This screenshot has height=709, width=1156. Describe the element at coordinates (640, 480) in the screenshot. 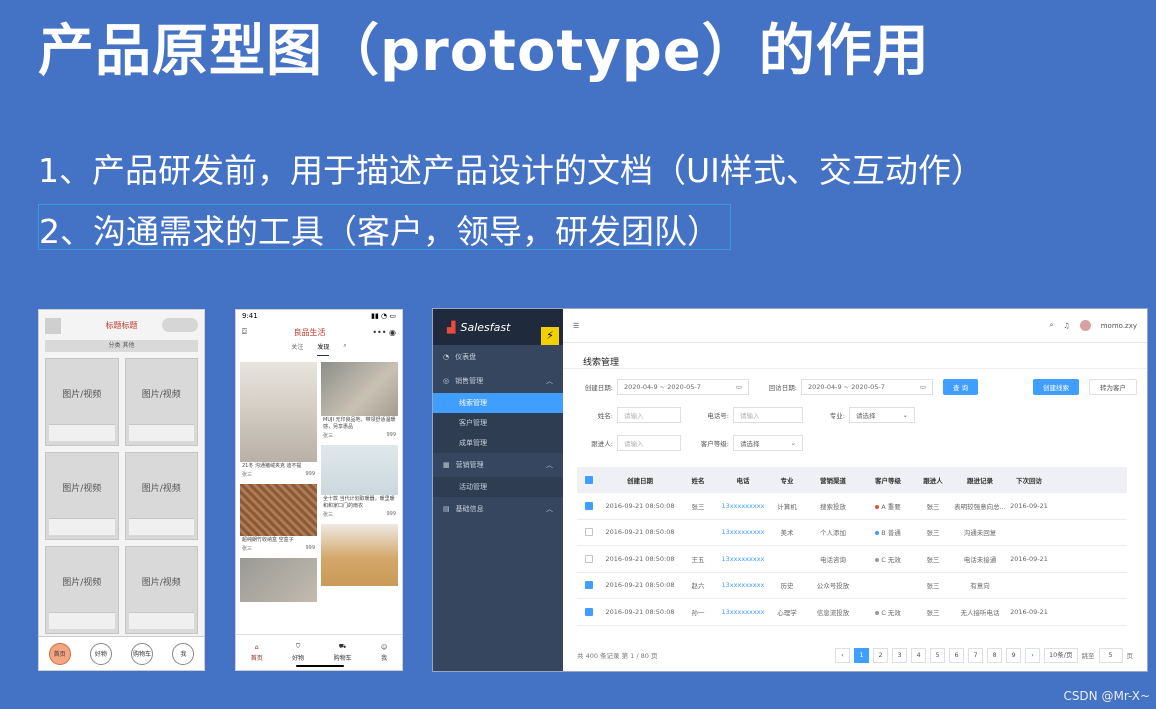

I see `col-create-date: 创建日期` at that location.